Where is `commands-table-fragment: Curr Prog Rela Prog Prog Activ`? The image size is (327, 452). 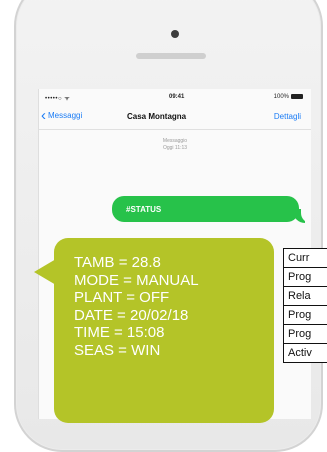
commands-table-fragment: Curr Prog Rela Prog Prog Activ is located at coordinates (305, 305).